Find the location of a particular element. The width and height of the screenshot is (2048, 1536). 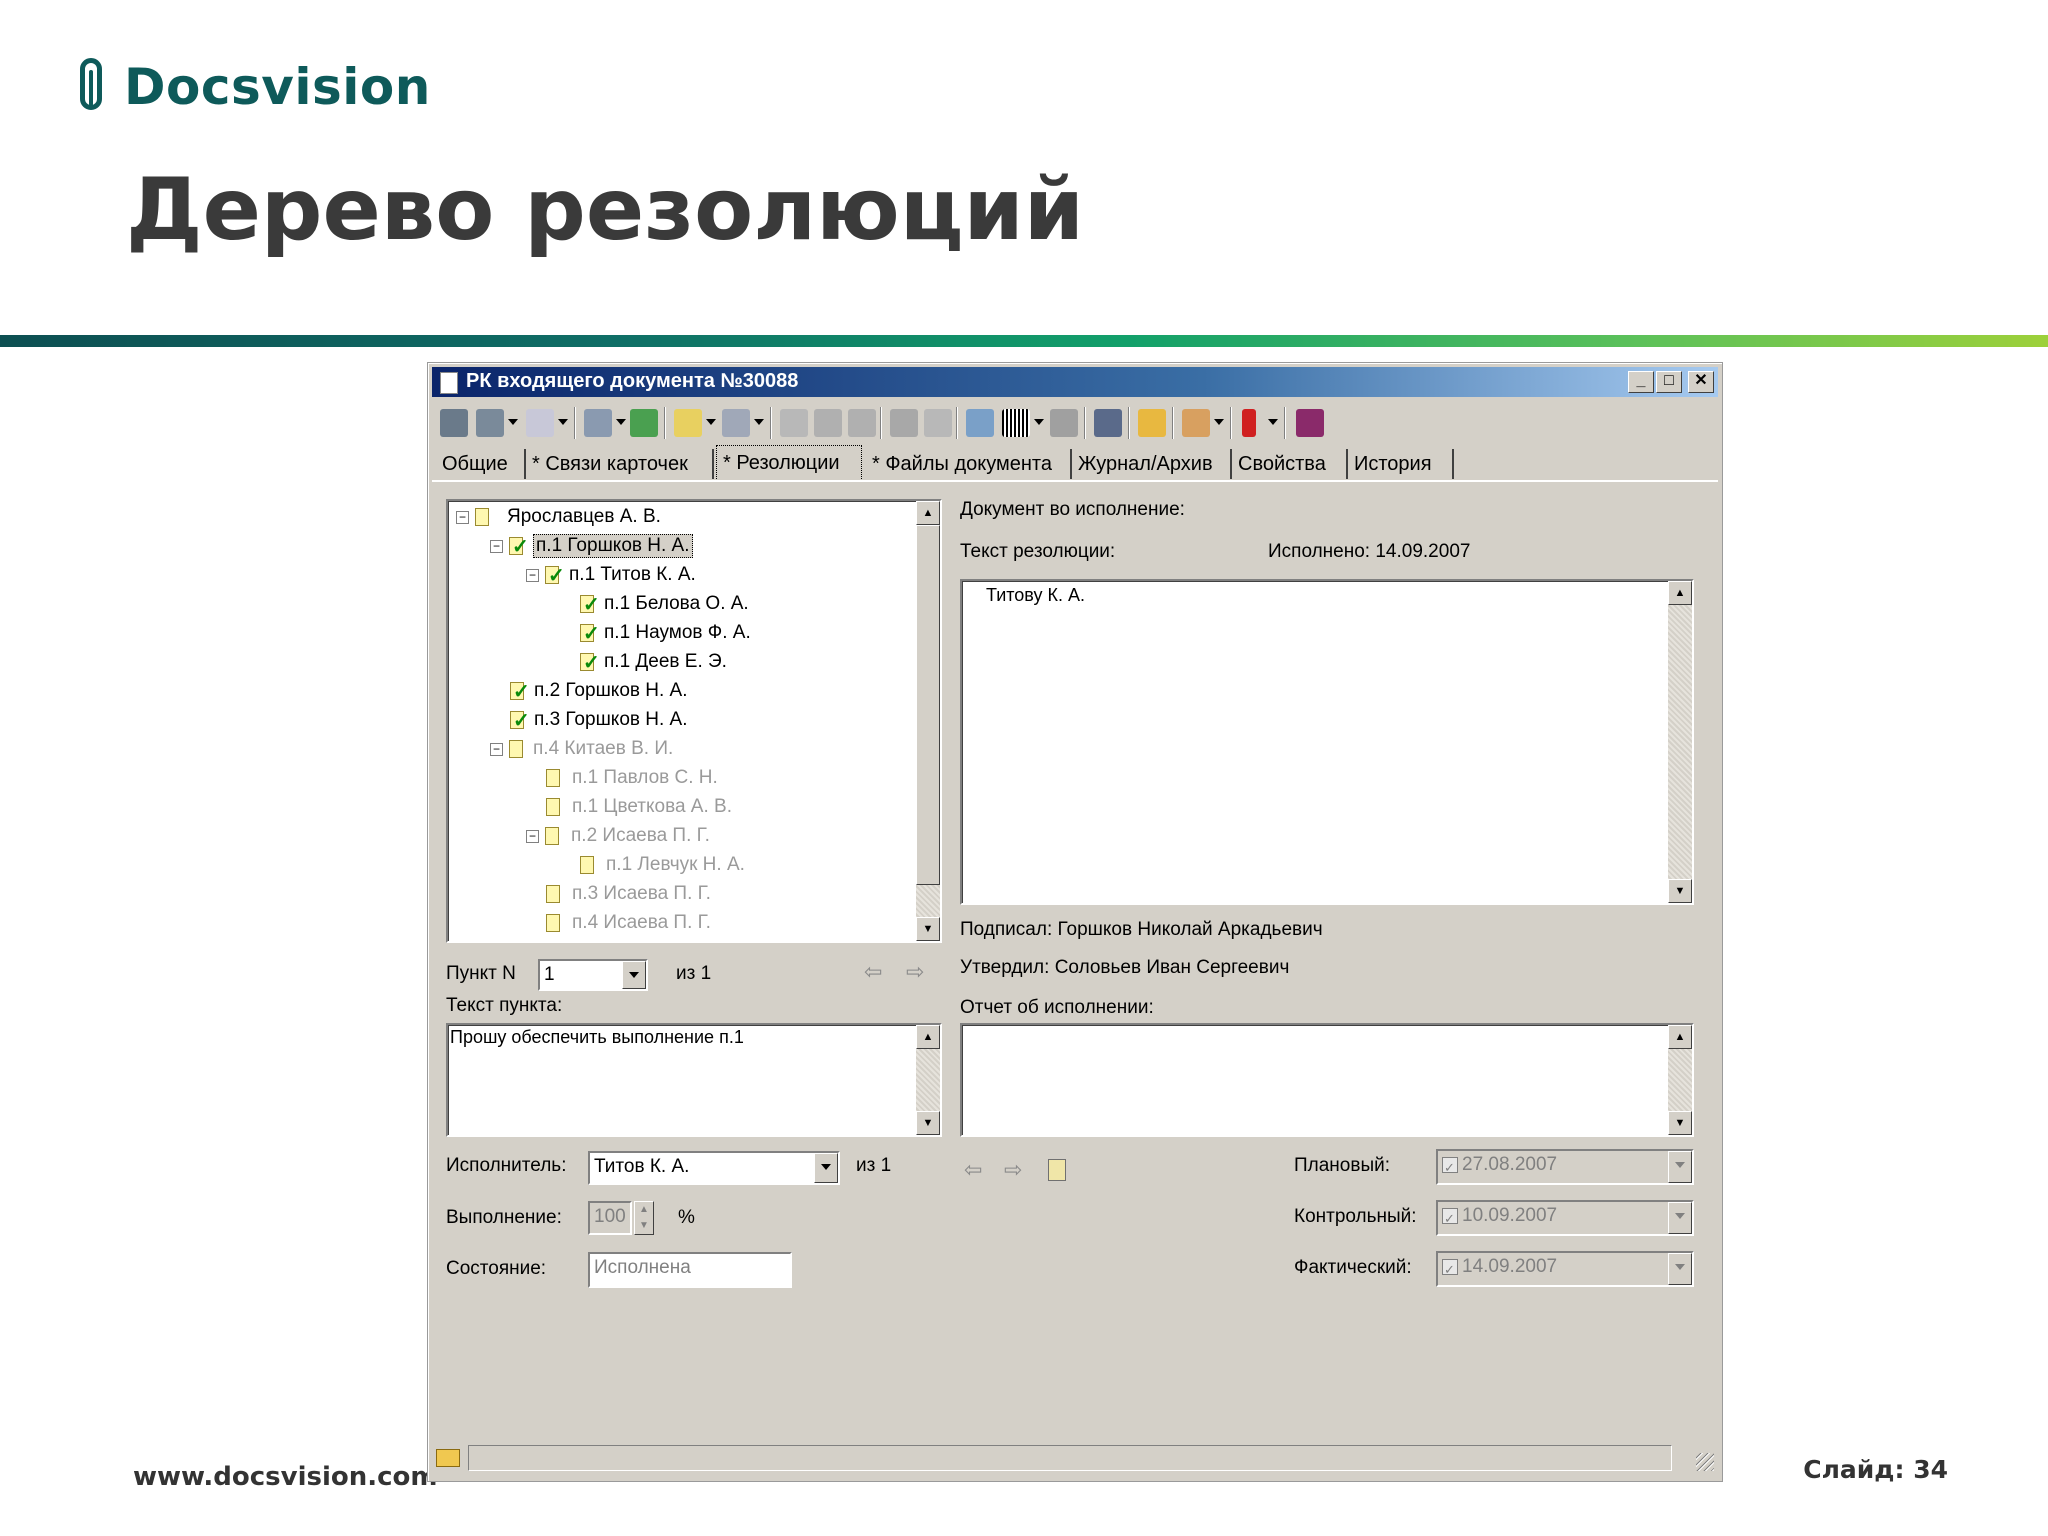

tree-node: п.1 Левчук Н. А. is located at coordinates (662, 865).